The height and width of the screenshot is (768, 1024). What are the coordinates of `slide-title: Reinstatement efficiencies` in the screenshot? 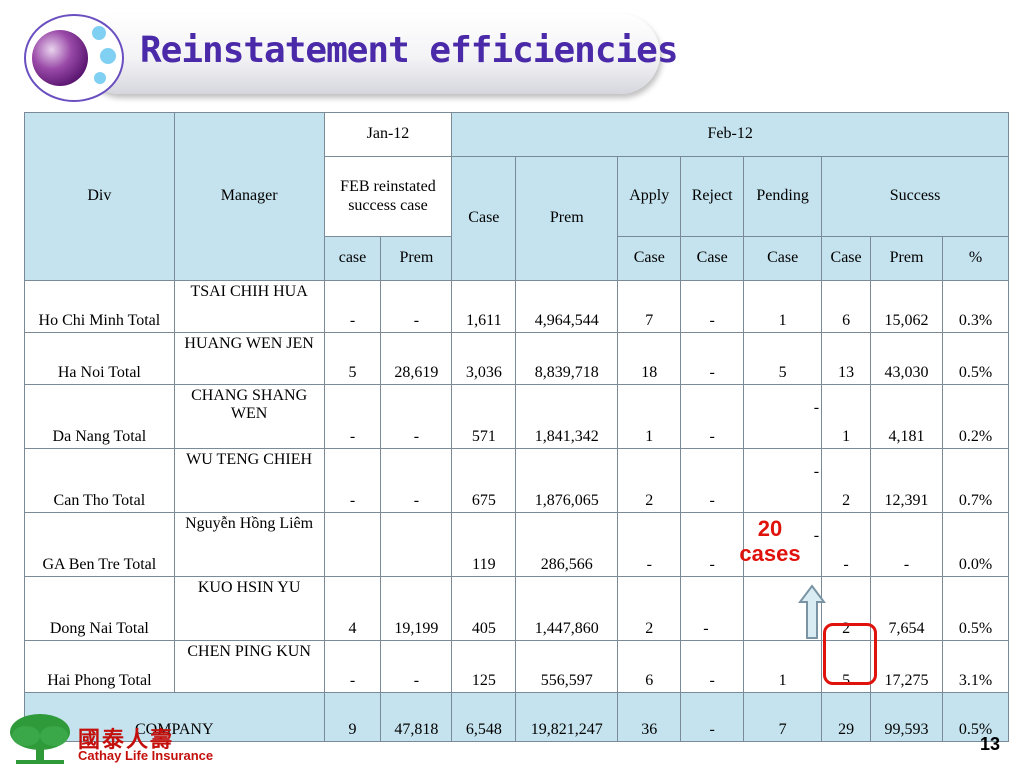 It's located at (409, 50).